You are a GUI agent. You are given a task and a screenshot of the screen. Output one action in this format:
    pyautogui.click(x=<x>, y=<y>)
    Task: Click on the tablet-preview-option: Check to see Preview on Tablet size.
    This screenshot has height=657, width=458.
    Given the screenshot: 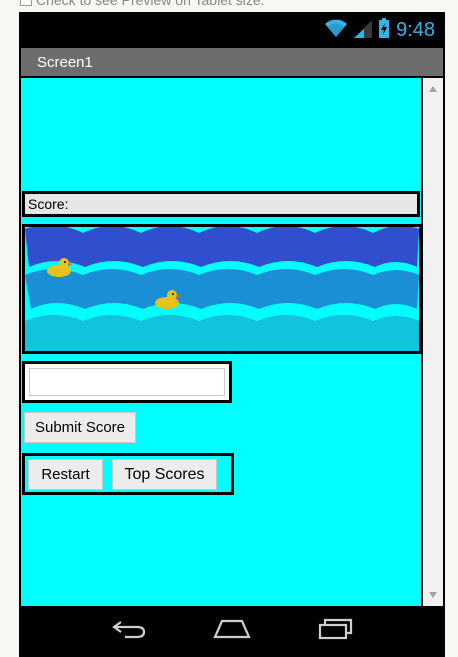 What is the action you would take?
    pyautogui.click(x=142, y=4)
    